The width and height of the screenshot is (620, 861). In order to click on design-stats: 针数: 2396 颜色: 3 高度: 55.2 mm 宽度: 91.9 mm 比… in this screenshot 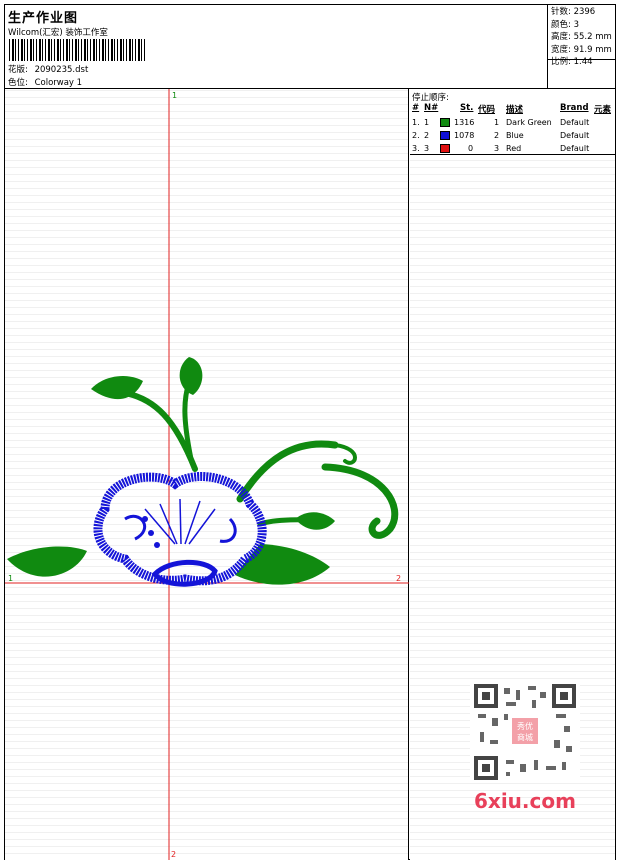, I will do `click(581, 47)`.